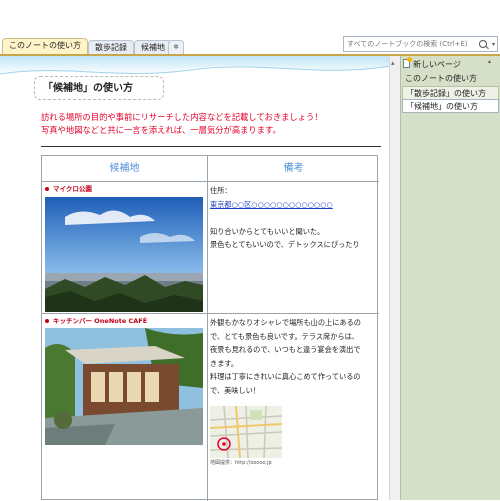 The width and height of the screenshot is (500, 501). What do you see at coordinates (161, 130) in the screenshot?
I see `intro-line: 写真や地図などと共に一言を添えれば、一層気分が高まります。` at bounding box center [161, 130].